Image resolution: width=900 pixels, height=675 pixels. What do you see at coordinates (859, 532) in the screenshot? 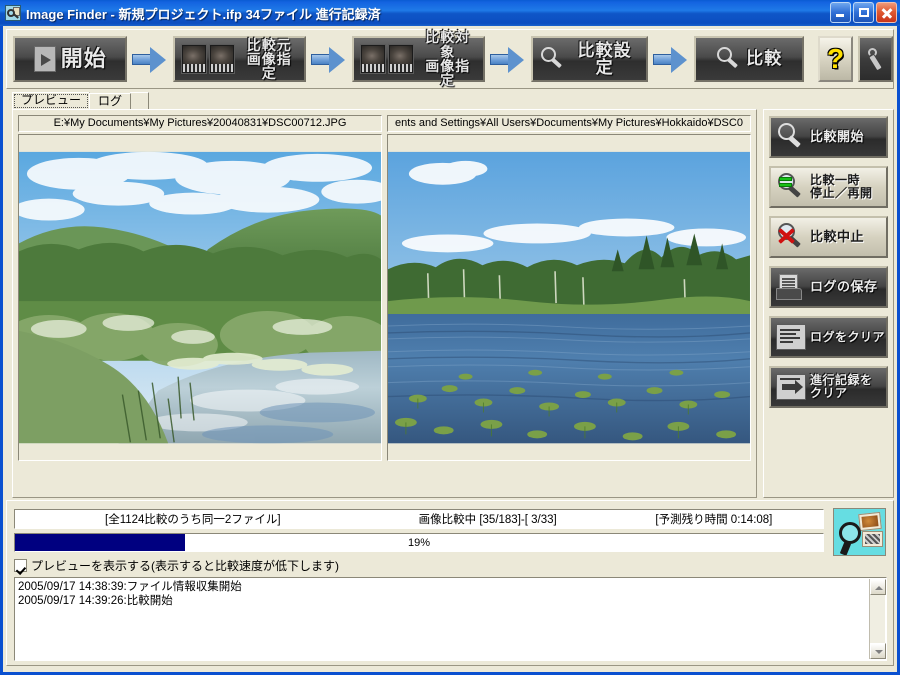
I see `app-logo-badge` at bounding box center [859, 532].